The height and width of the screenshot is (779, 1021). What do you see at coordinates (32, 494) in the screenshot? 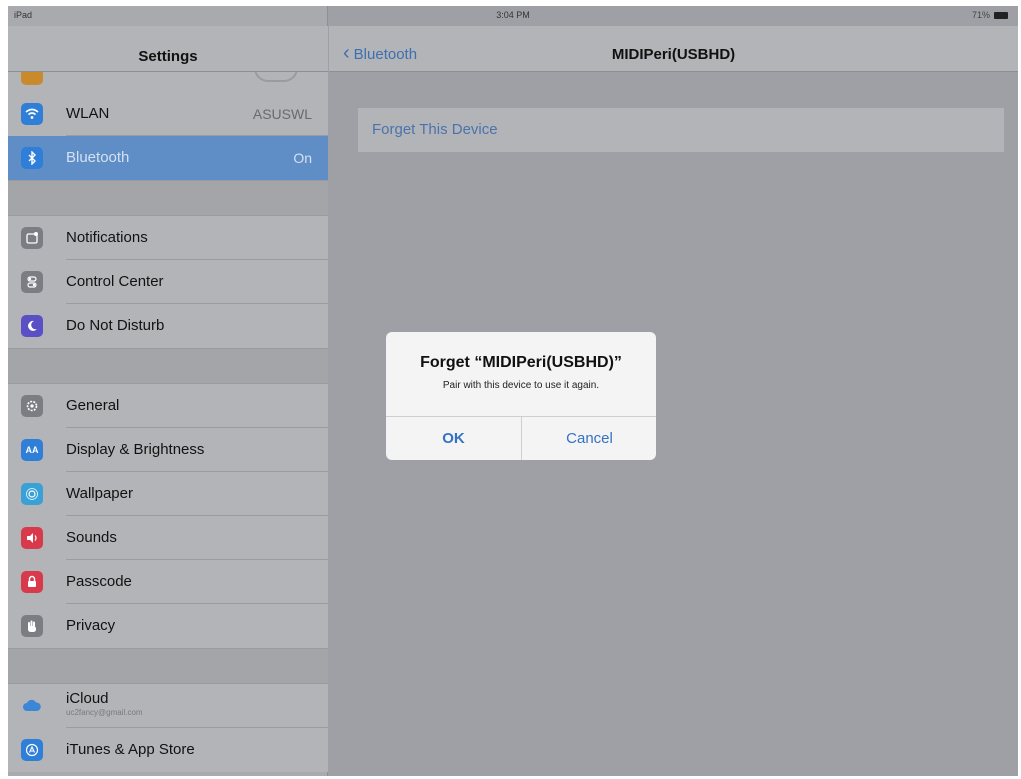
I see `wallpaper-icon` at bounding box center [32, 494].